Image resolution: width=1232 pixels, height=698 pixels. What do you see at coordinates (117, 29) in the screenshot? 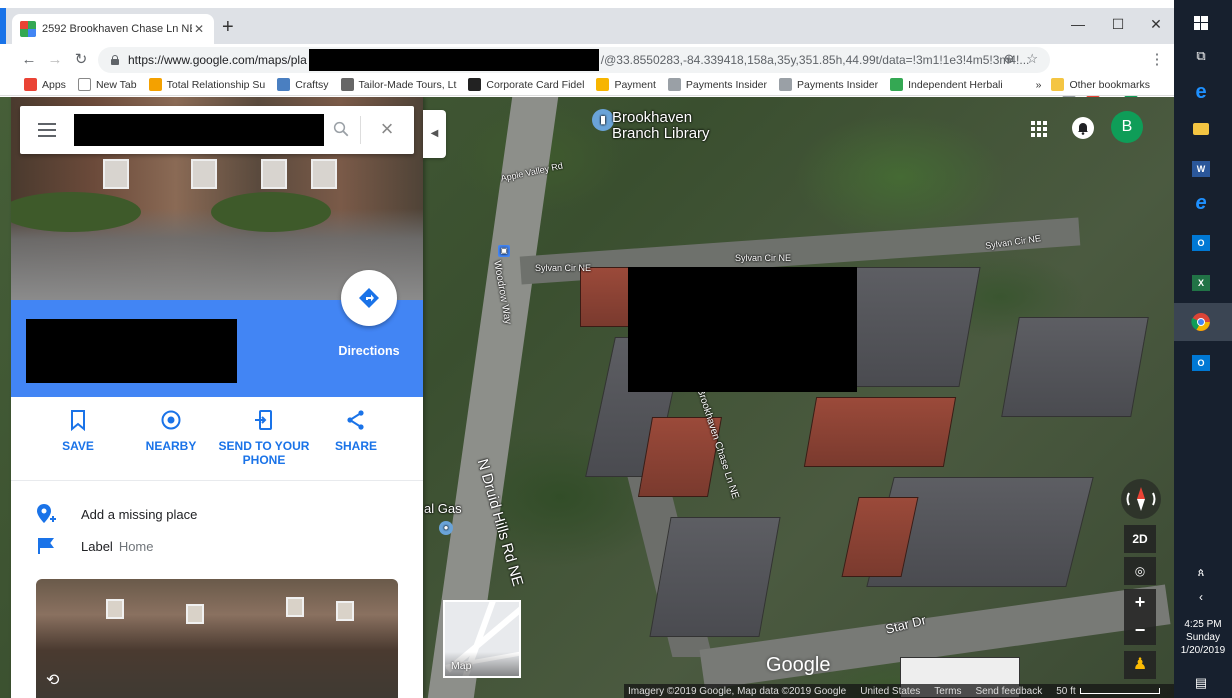
I see `tab-title: 2592 Brookhaven Chase Ln NE -` at bounding box center [117, 29].